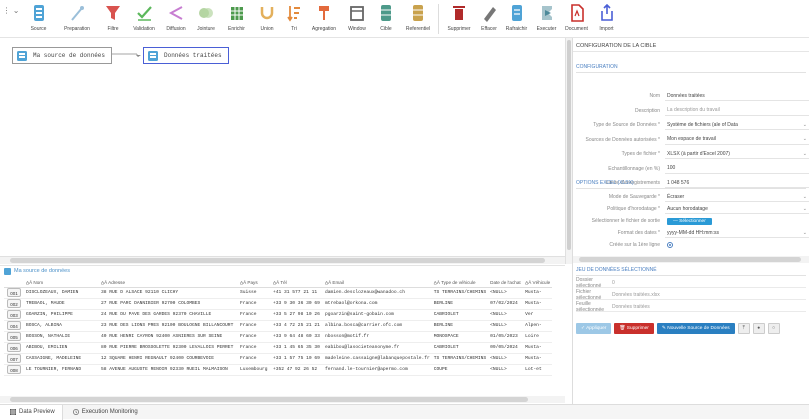 The height and width of the screenshot is (420, 809). Describe the element at coordinates (606, 19) in the screenshot. I see `import-button: Import` at that location.